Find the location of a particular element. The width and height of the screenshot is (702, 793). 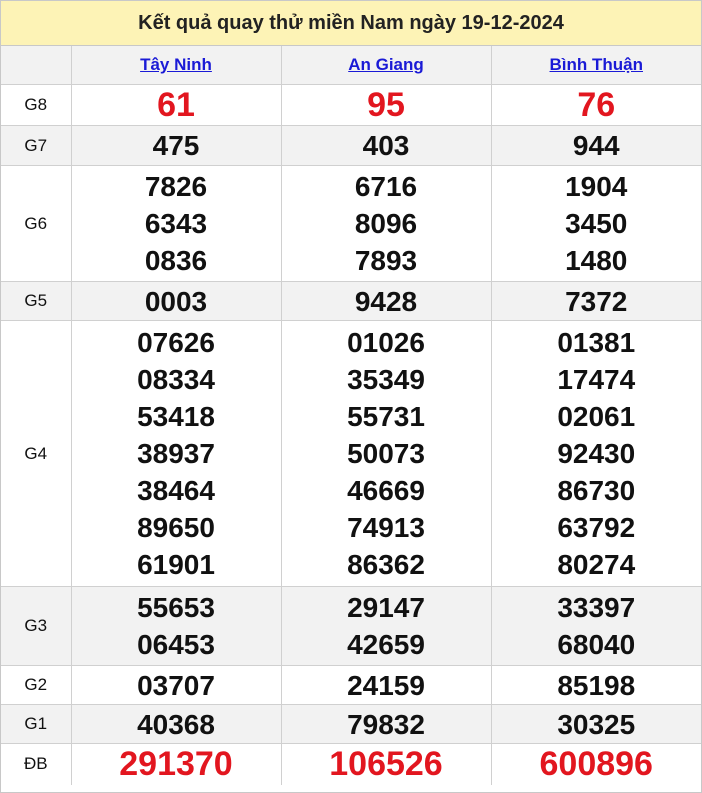

prize-label: G5 is located at coordinates (36, 300).